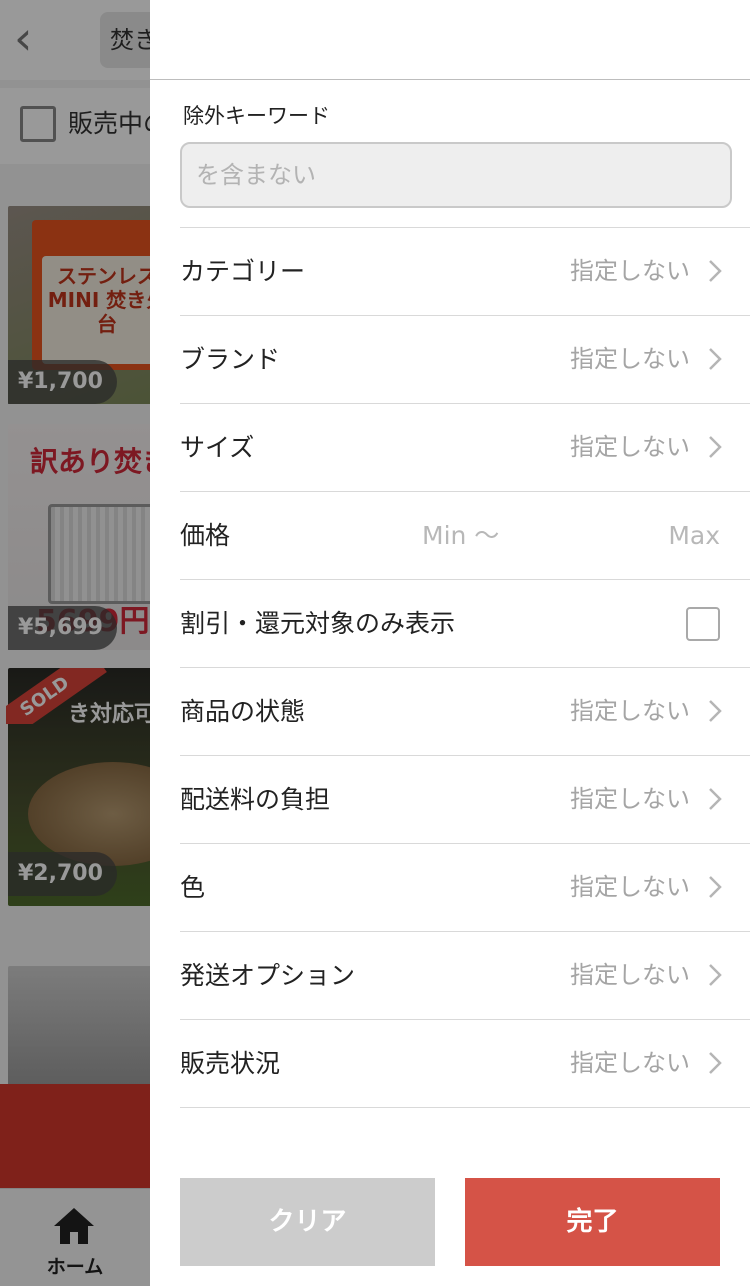 The height and width of the screenshot is (1286, 750). What do you see at coordinates (465, 272) in the screenshot?
I see `filter-row-category: カテゴリー 指定しない` at bounding box center [465, 272].